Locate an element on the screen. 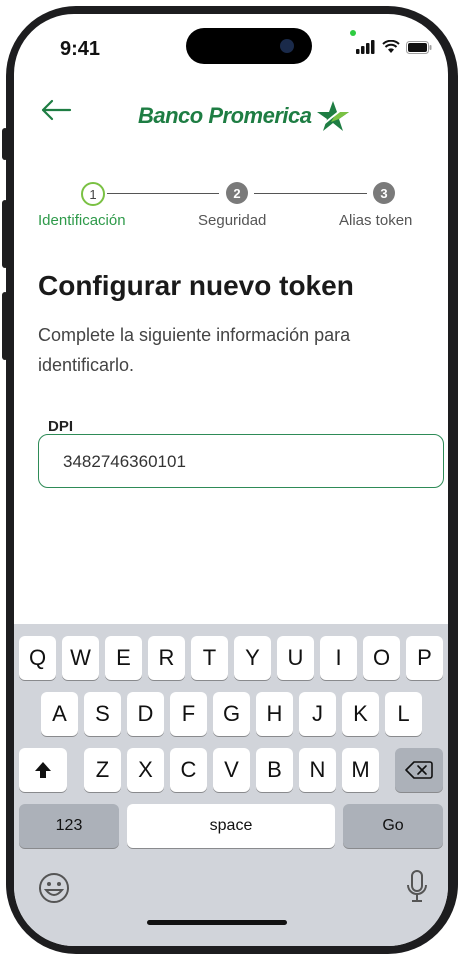  emoji-key is located at coordinates (54, 890).